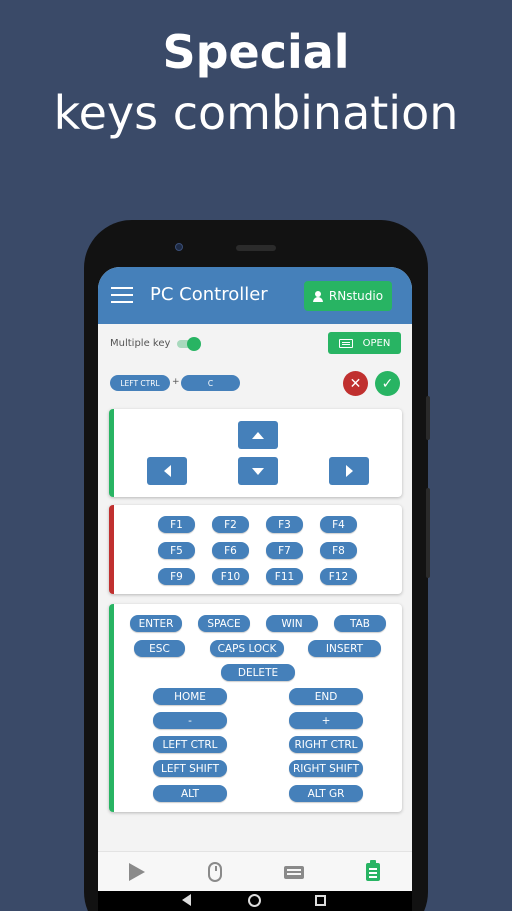  I want to click on key-enter: ENTER, so click(156, 623).